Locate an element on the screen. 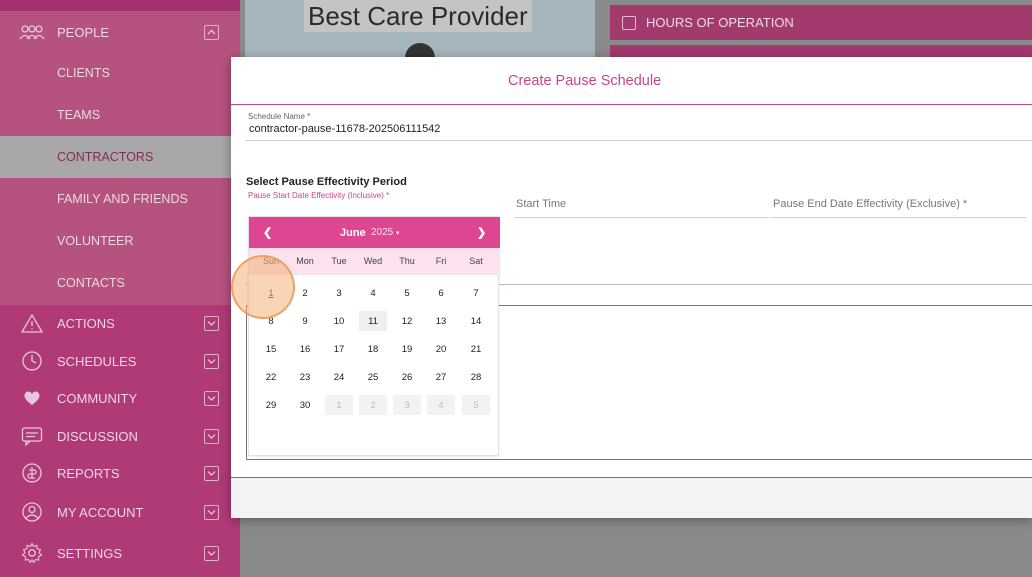 Image resolution: width=1032 pixels, height=577 pixels. calendar-day: 28 is located at coordinates (476, 377).